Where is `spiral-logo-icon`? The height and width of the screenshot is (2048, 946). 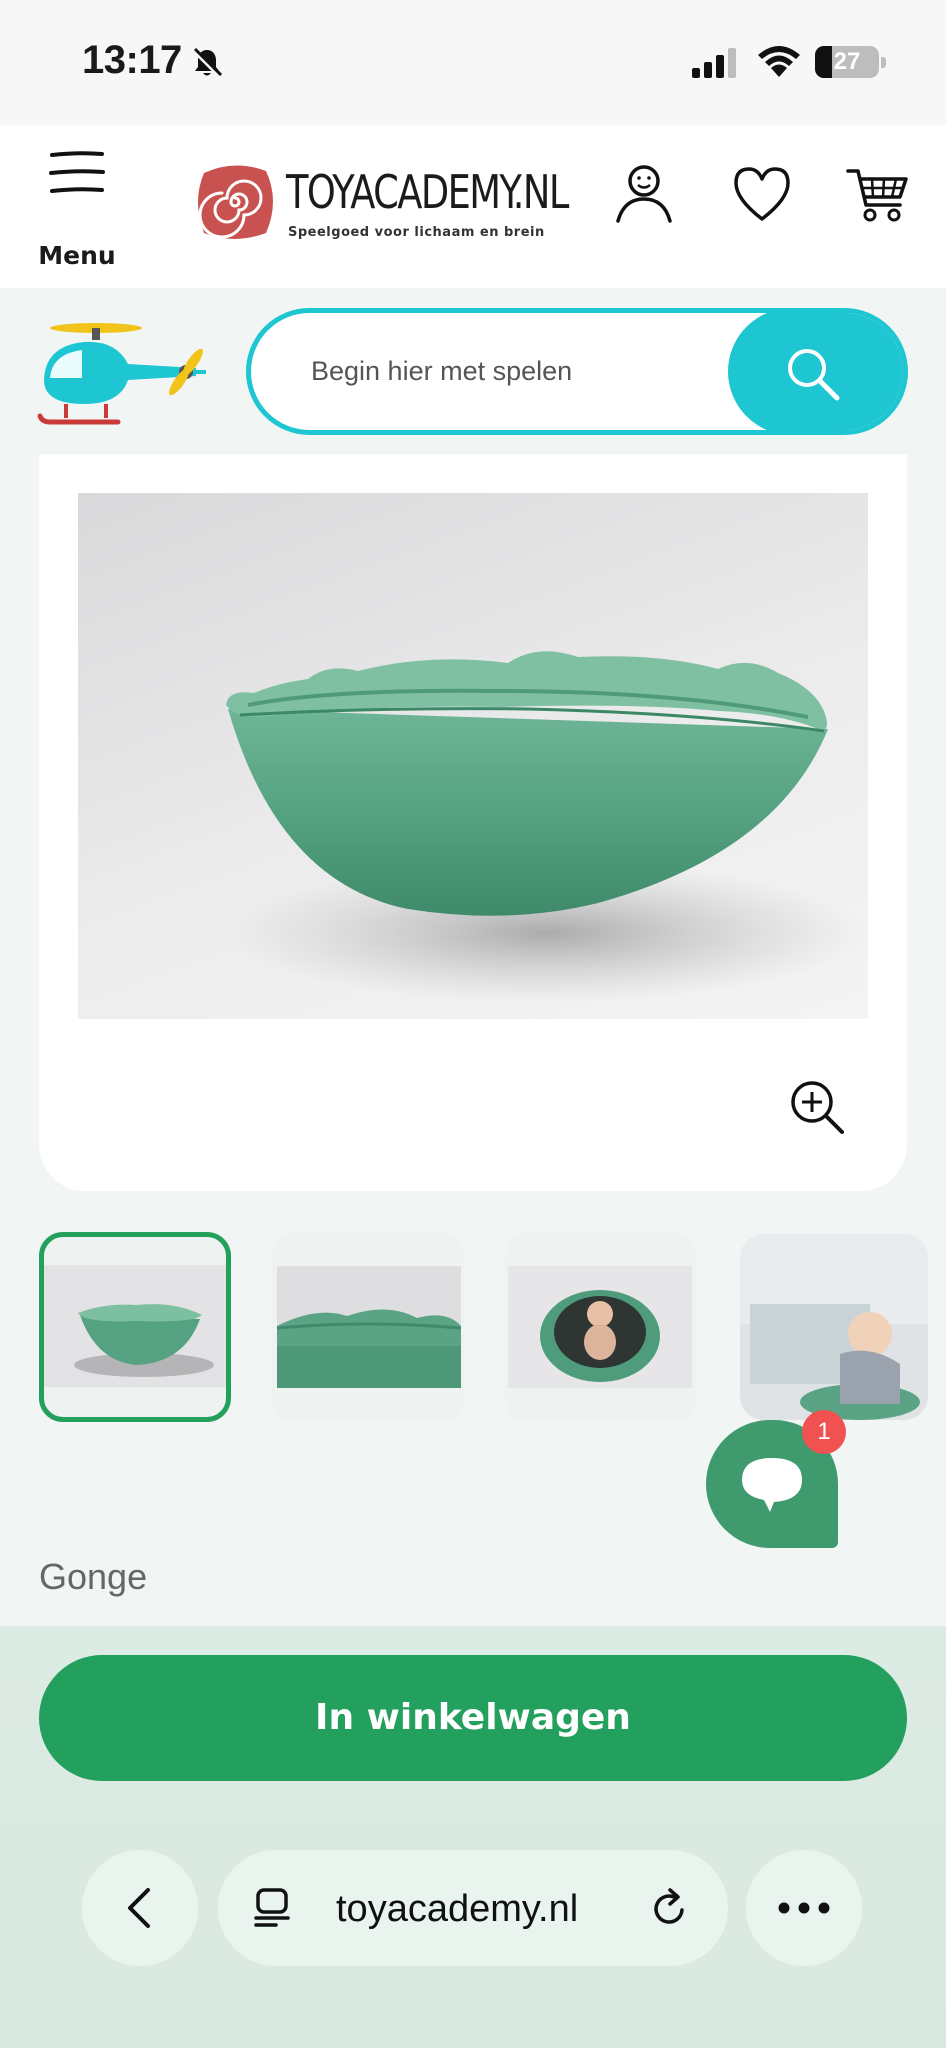 spiral-logo-icon is located at coordinates (235, 202).